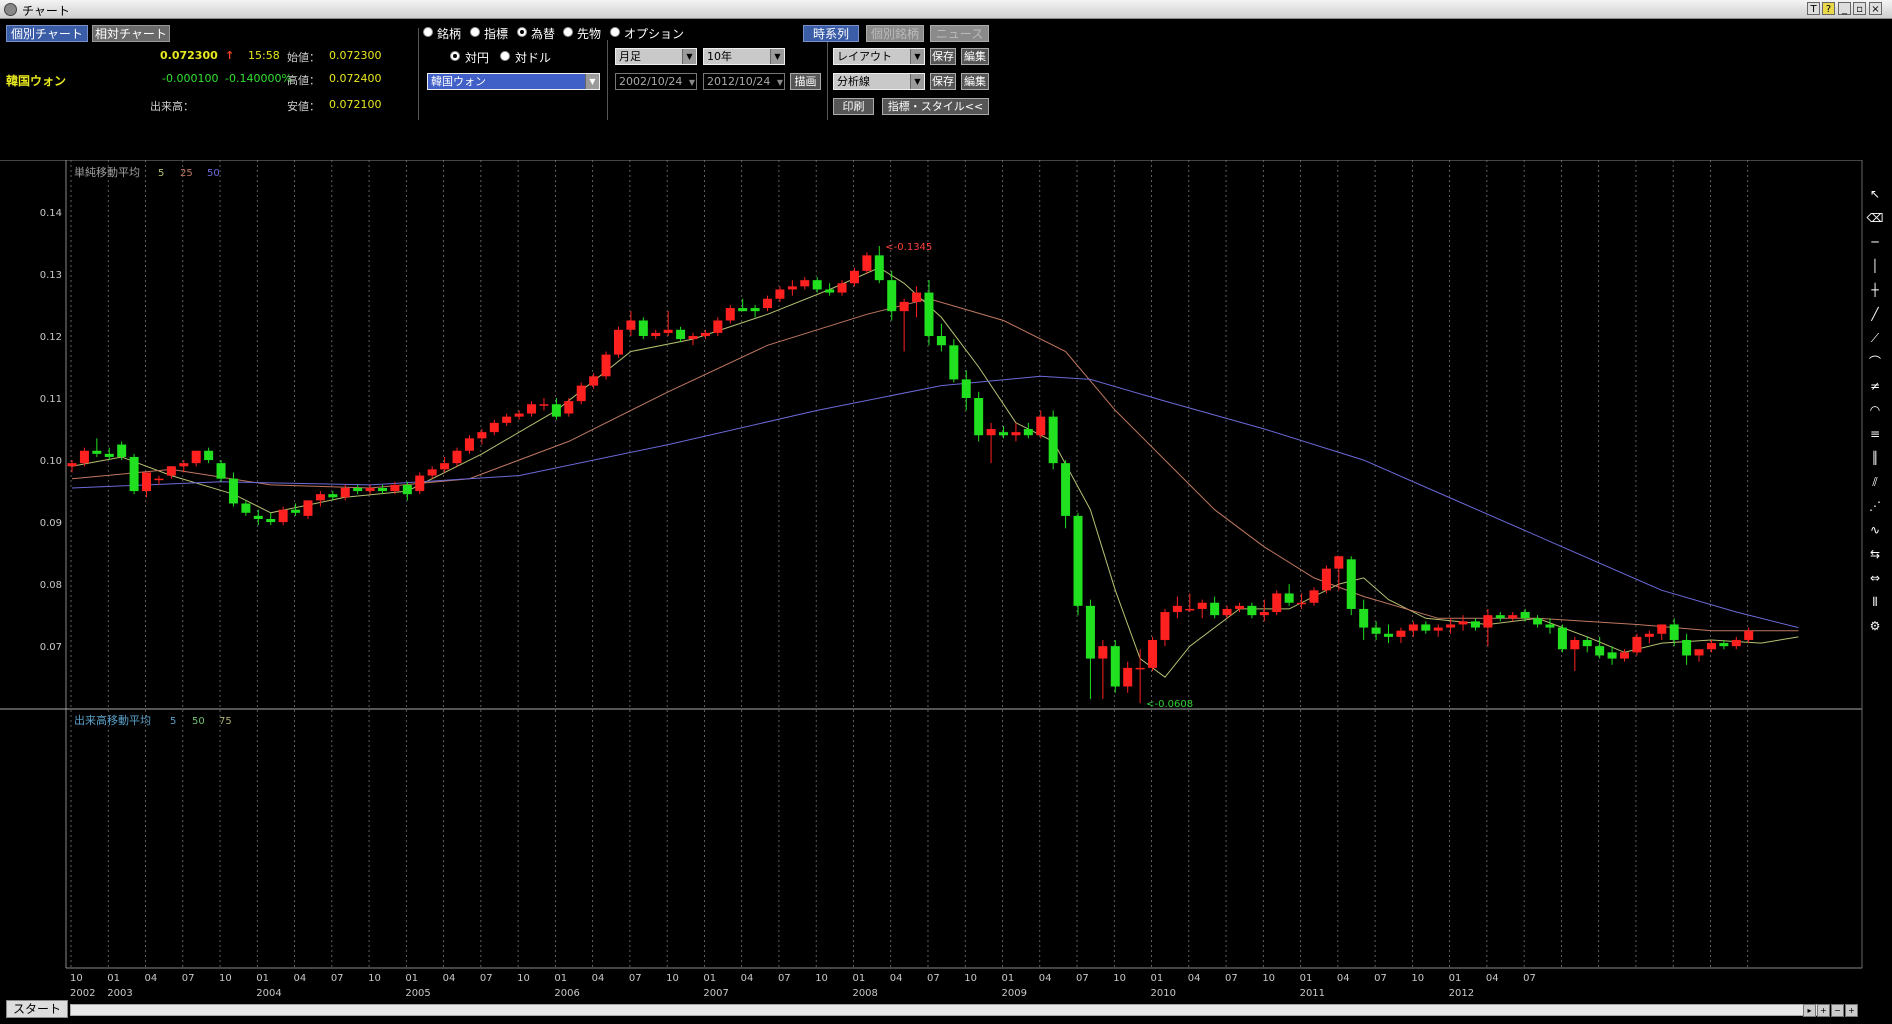  I want to click on start-button: スタート, so click(37, 1009).